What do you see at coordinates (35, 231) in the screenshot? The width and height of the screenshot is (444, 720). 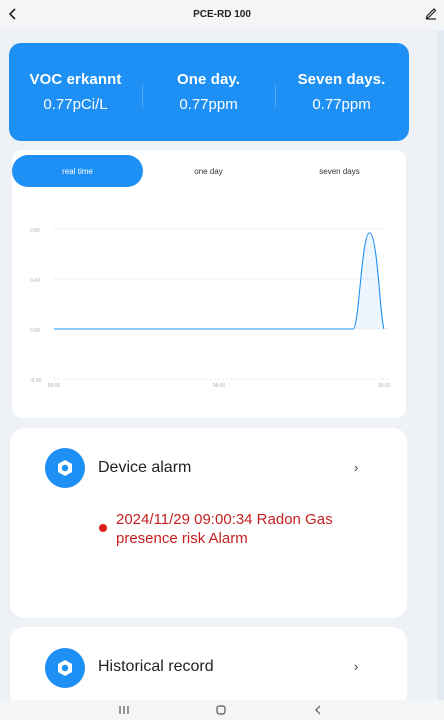 I see `y-tick-label: 0.80` at bounding box center [35, 231].